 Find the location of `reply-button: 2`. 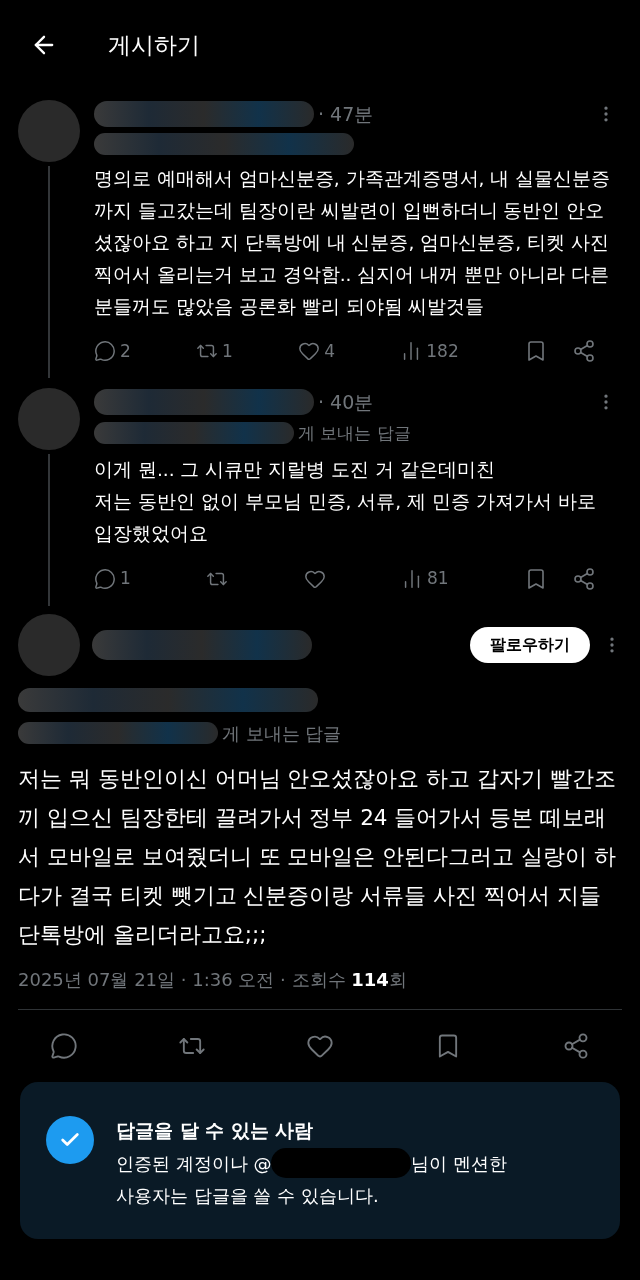

reply-button: 2 is located at coordinates (112, 351).